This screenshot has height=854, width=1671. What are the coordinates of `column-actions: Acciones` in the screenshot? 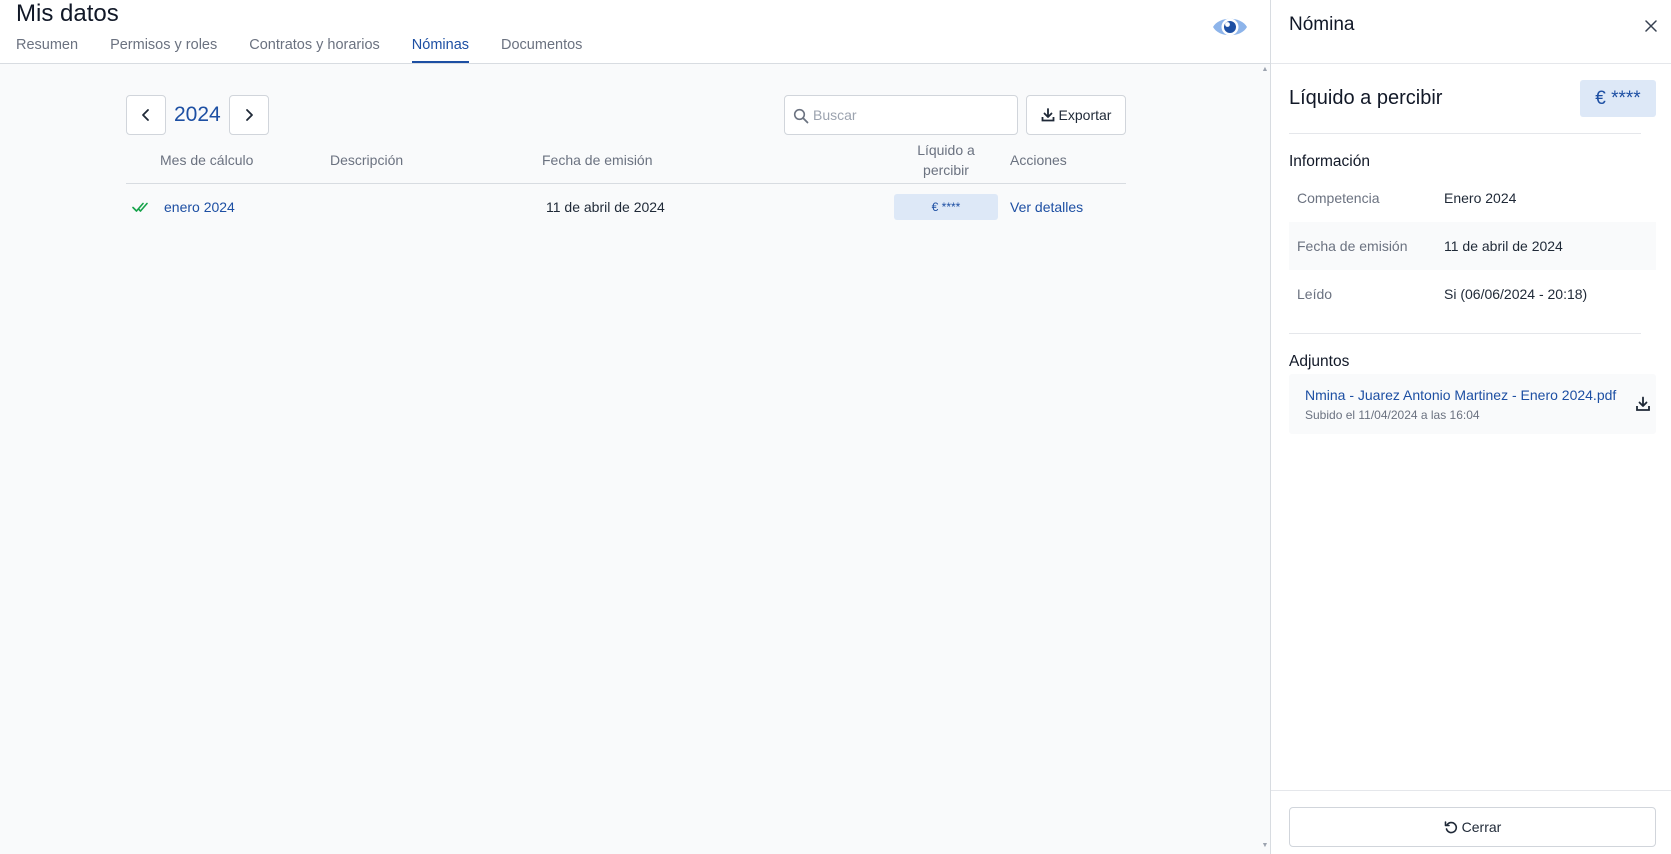 It's located at (1038, 160).